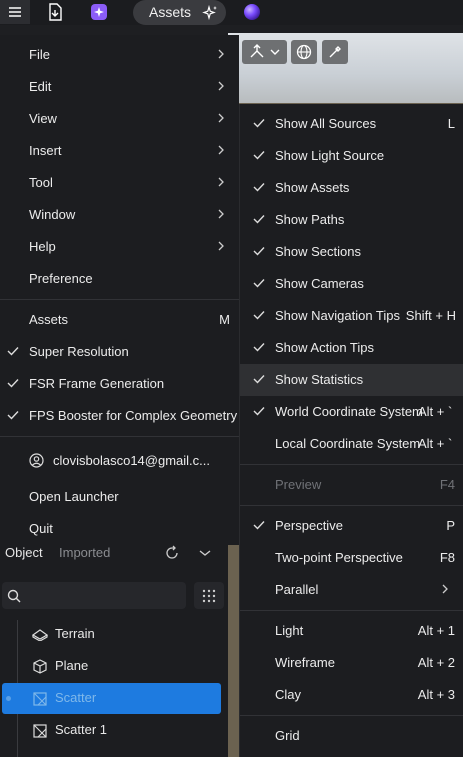 The height and width of the screenshot is (757, 463). What do you see at coordinates (119, 320) in the screenshot?
I see `menu-item-assets: Assets M` at bounding box center [119, 320].